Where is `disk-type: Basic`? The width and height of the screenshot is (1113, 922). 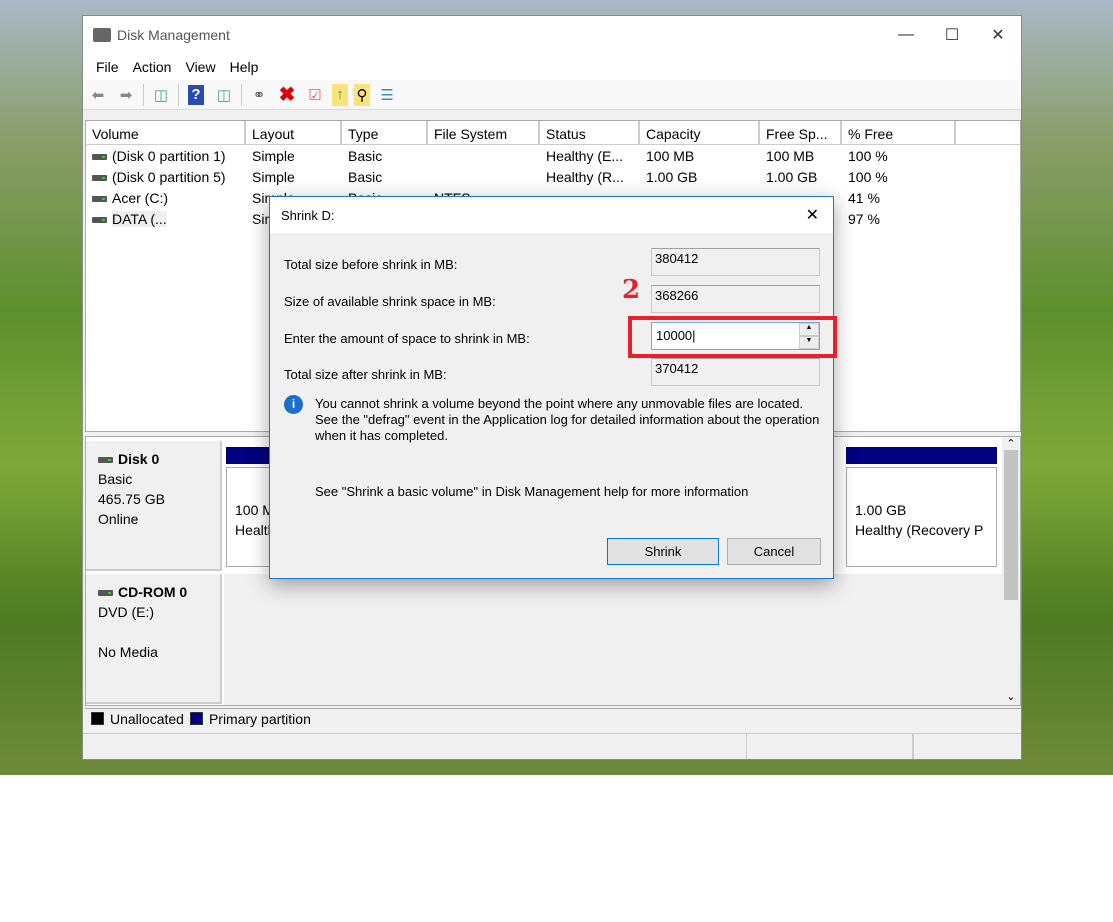
disk-type: Basic is located at coordinates (115, 479).